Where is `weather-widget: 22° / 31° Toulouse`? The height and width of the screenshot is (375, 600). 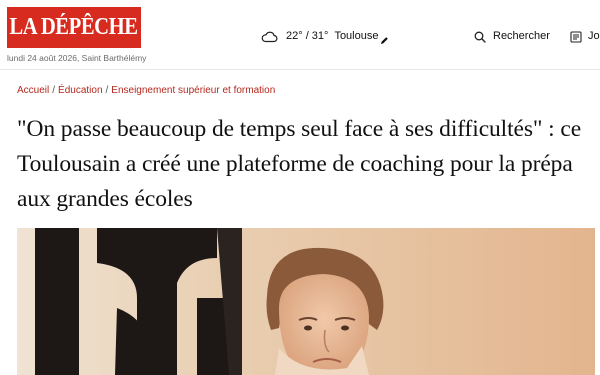 weather-widget: 22° / 31° Toulouse is located at coordinates (325, 36).